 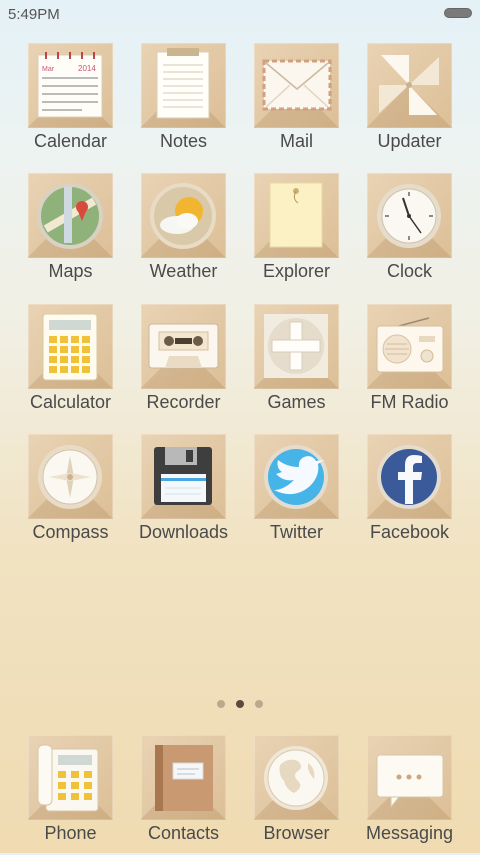 I want to click on message-bubble-icon, so click(x=409, y=777).